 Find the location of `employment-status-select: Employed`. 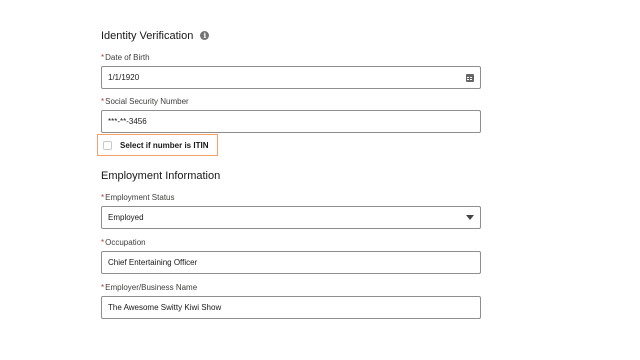

employment-status-select: Employed is located at coordinates (291, 217).